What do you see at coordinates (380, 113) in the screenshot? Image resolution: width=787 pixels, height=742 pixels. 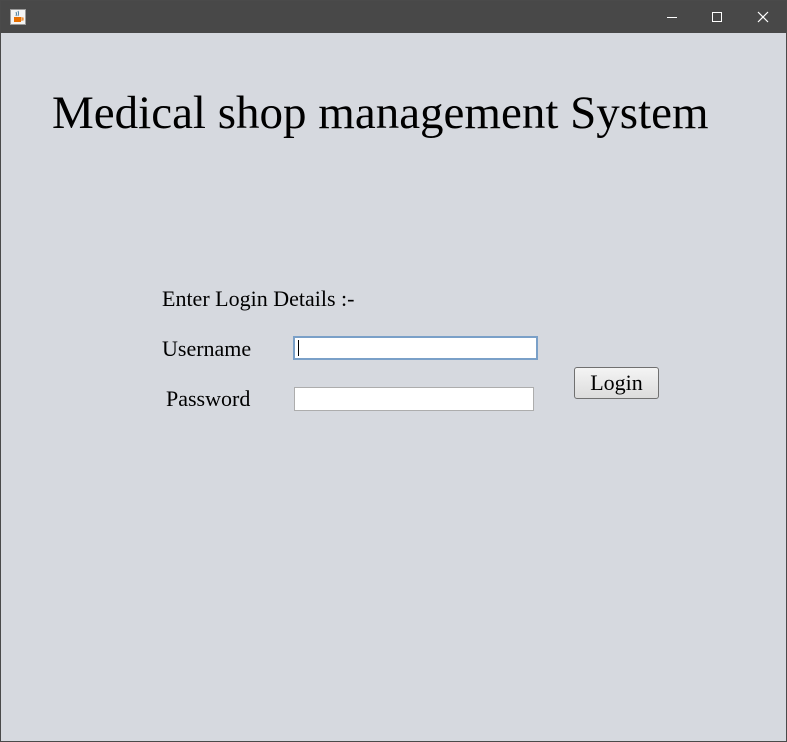 I see `page-title: Medical shop management System` at bounding box center [380, 113].